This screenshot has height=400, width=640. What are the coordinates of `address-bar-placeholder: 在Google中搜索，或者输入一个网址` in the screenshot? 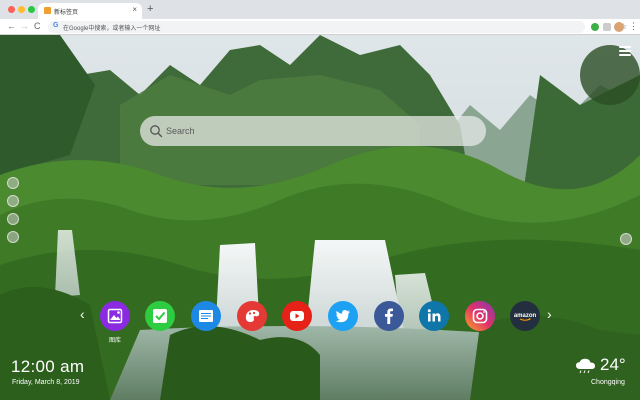 It's located at (112, 29).